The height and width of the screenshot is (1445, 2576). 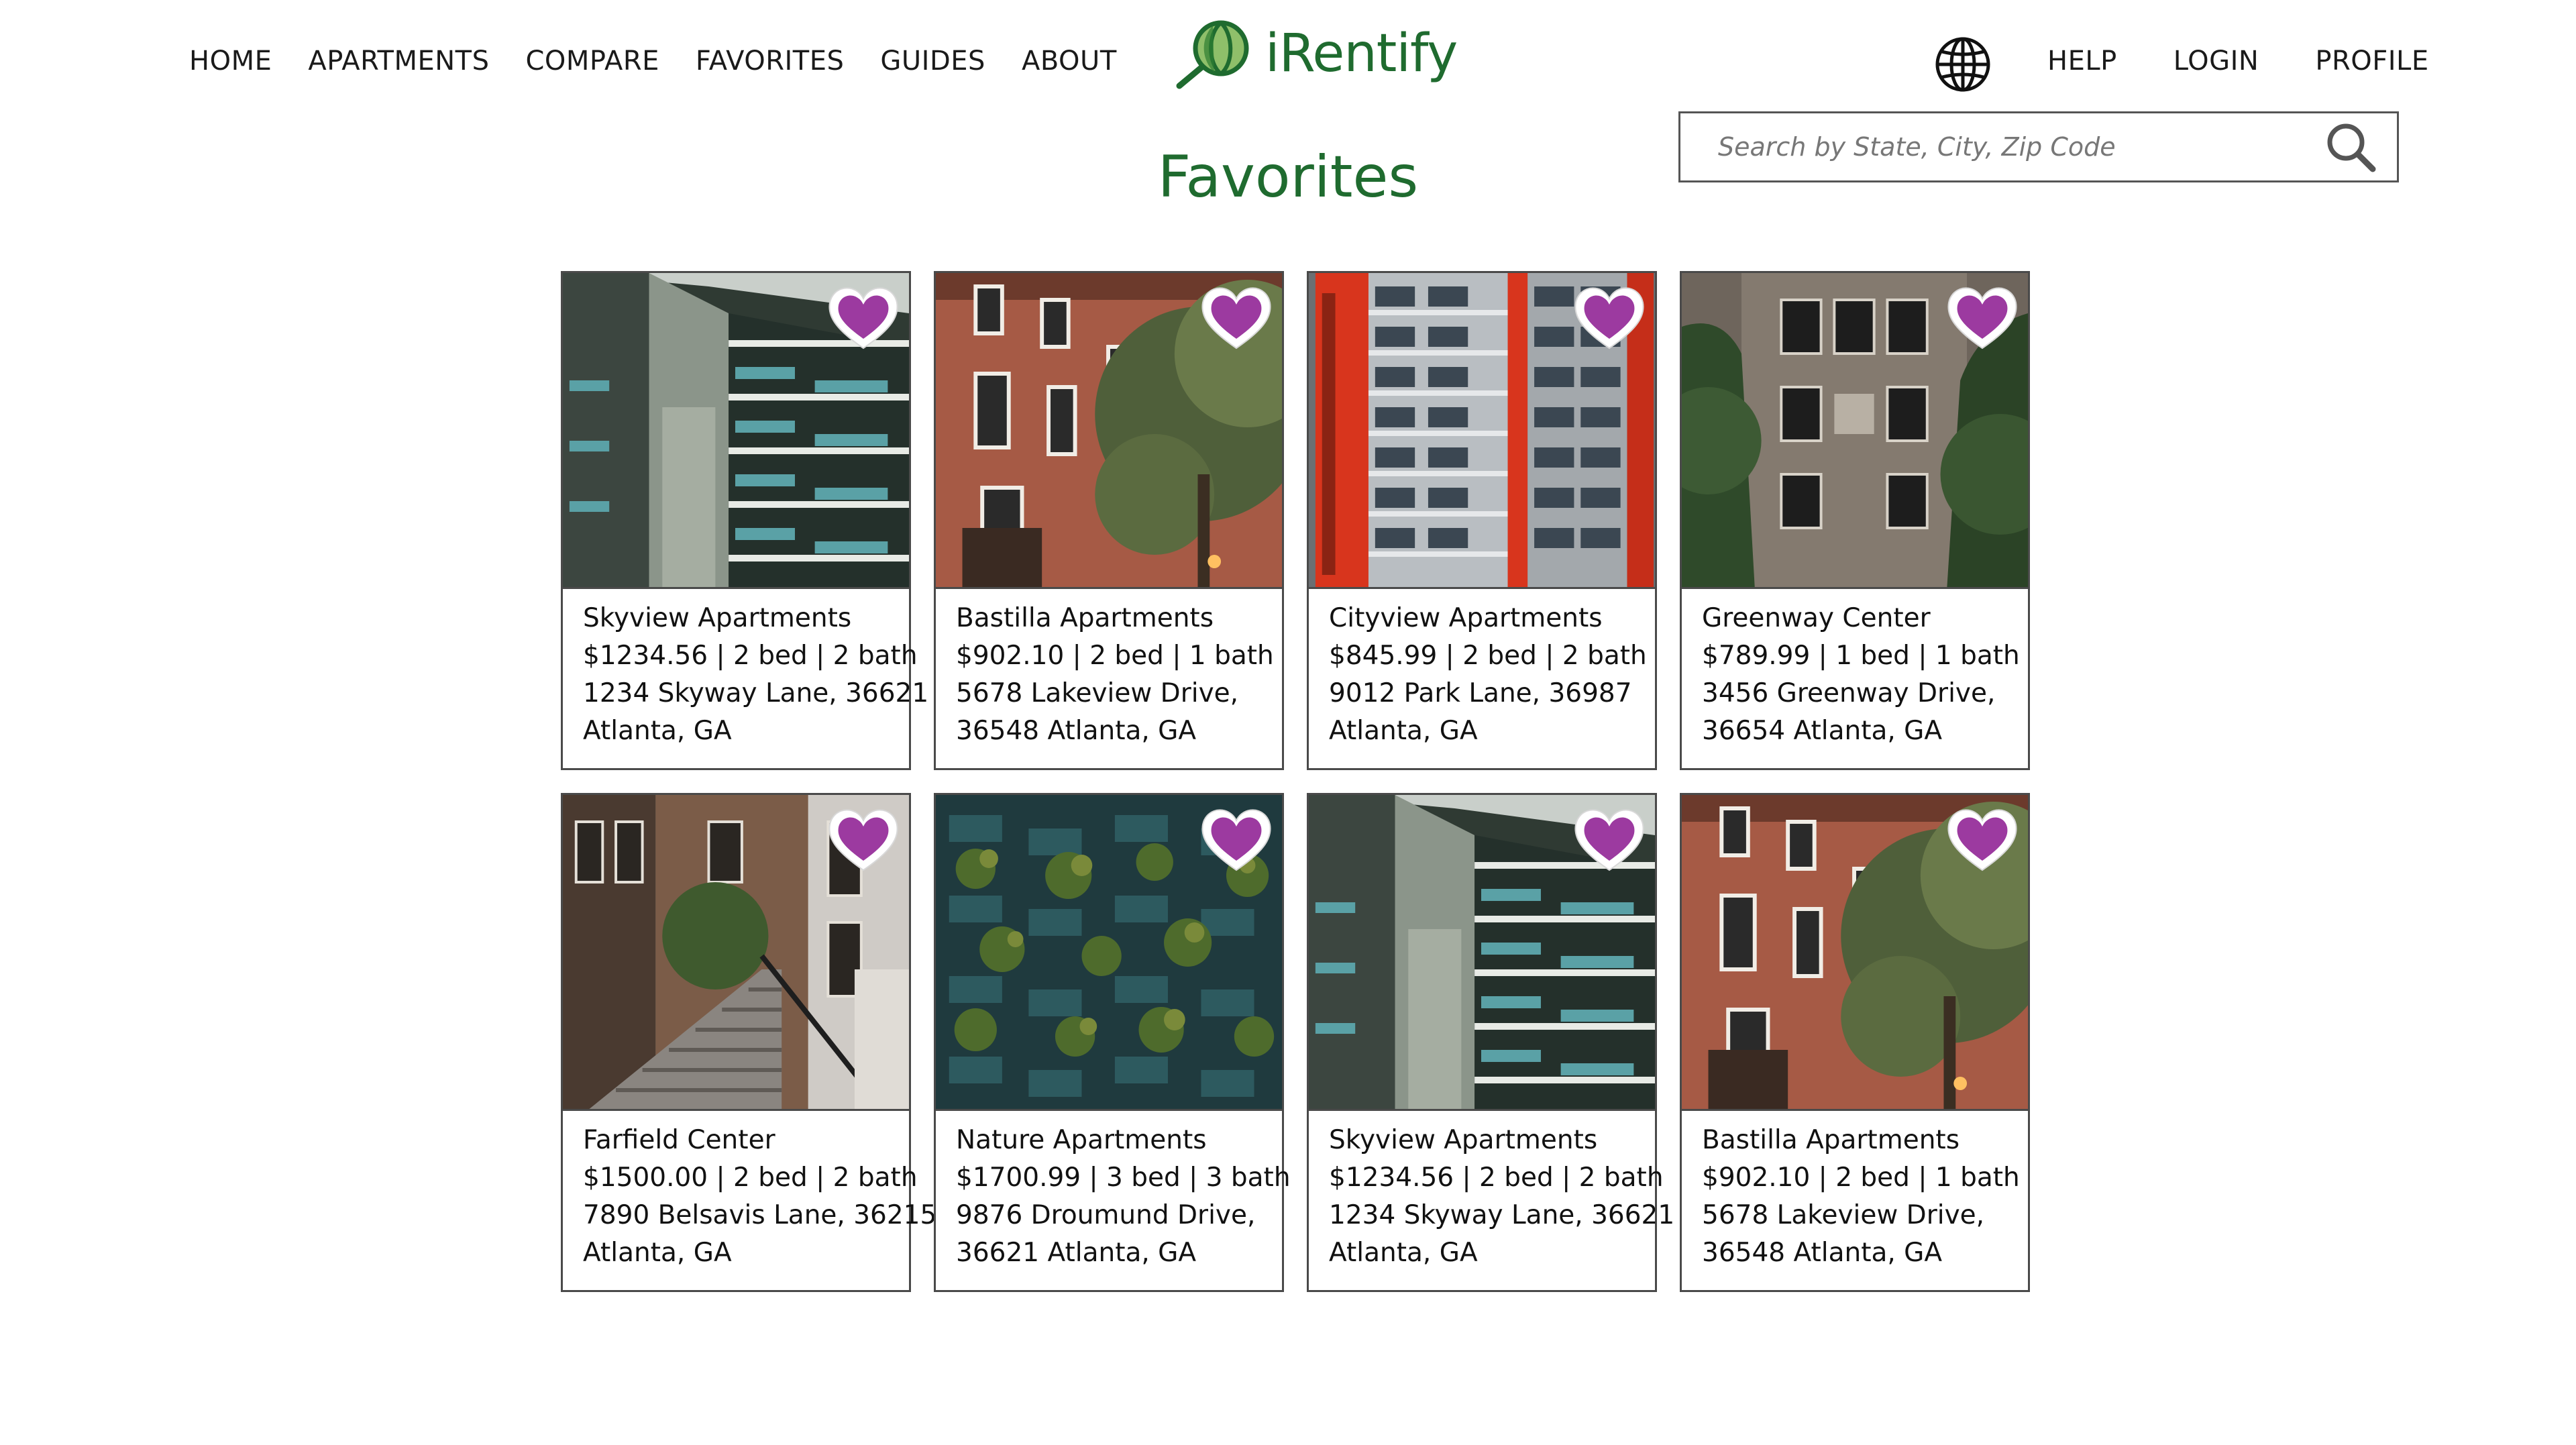 What do you see at coordinates (1480, 693) in the screenshot?
I see `listing-address: 9012 Park Lane, 36987` at bounding box center [1480, 693].